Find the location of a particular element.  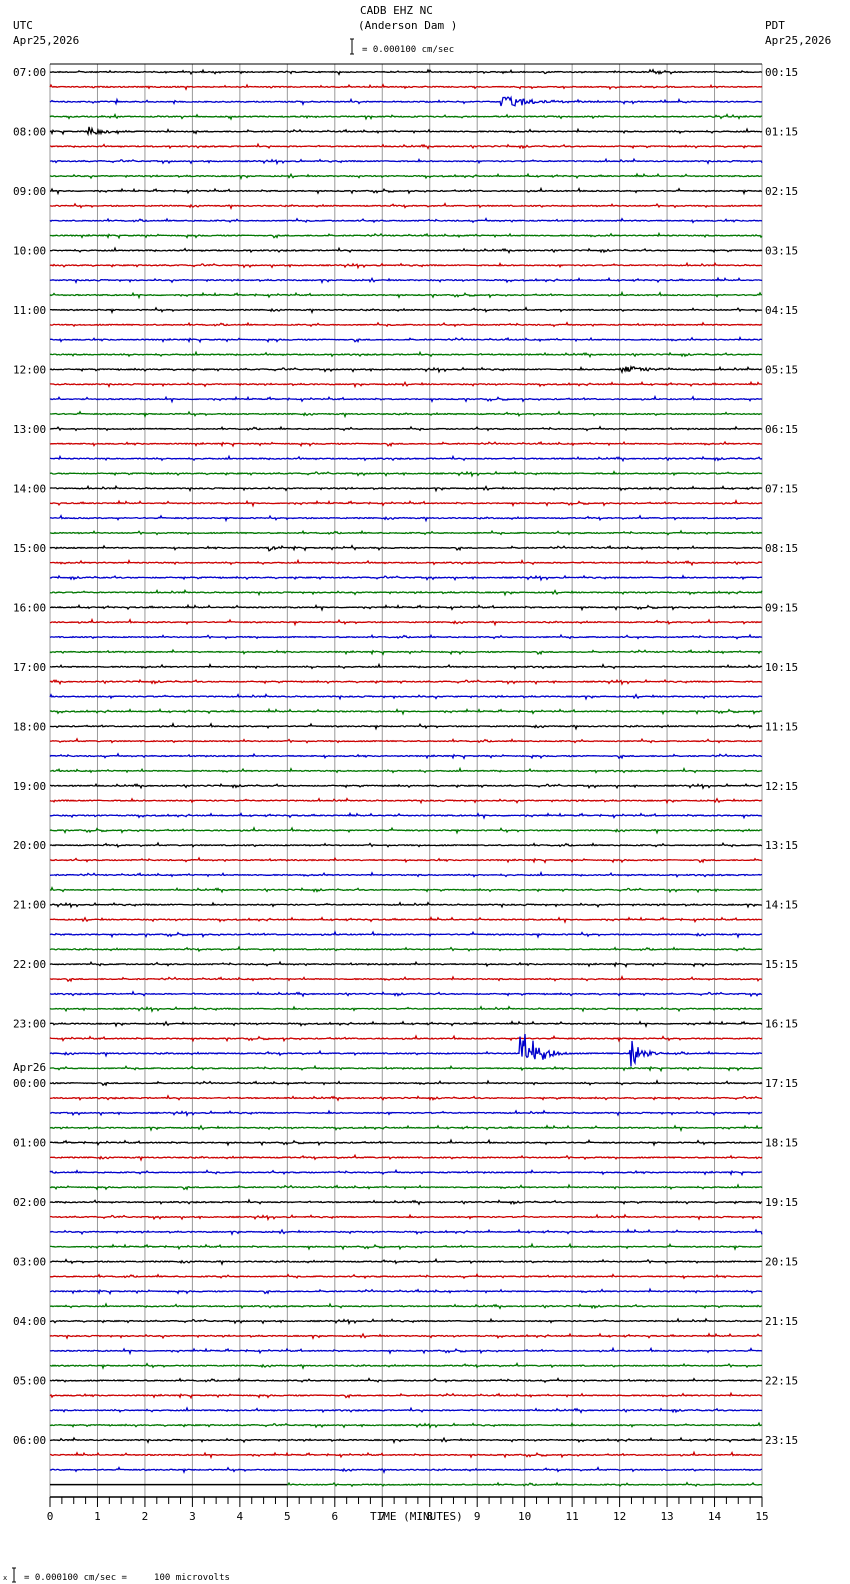

station-location: (Anderson Dam ) is located at coordinates (407, 25).